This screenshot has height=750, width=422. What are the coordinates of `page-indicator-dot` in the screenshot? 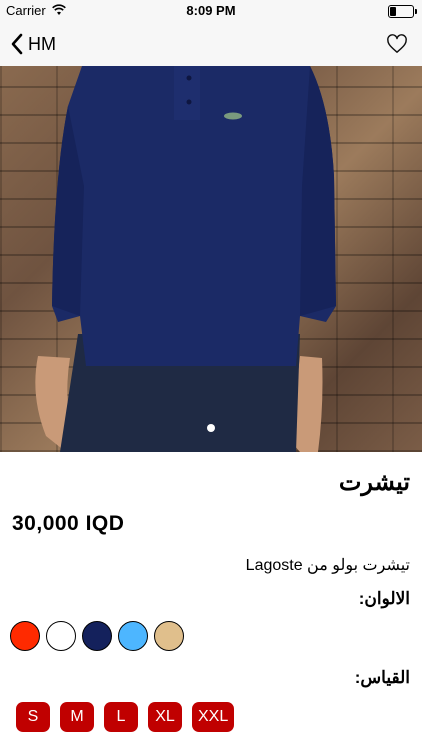 It's located at (211, 428).